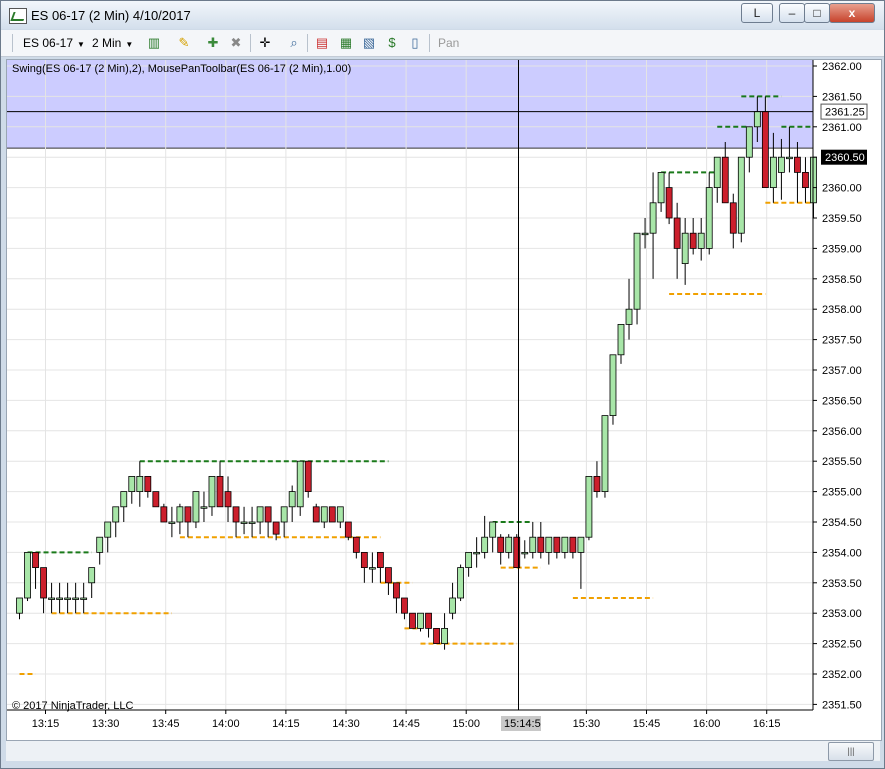  Describe the element at coordinates (851, 751) in the screenshot. I see `scroll-thumb: |||` at that location.